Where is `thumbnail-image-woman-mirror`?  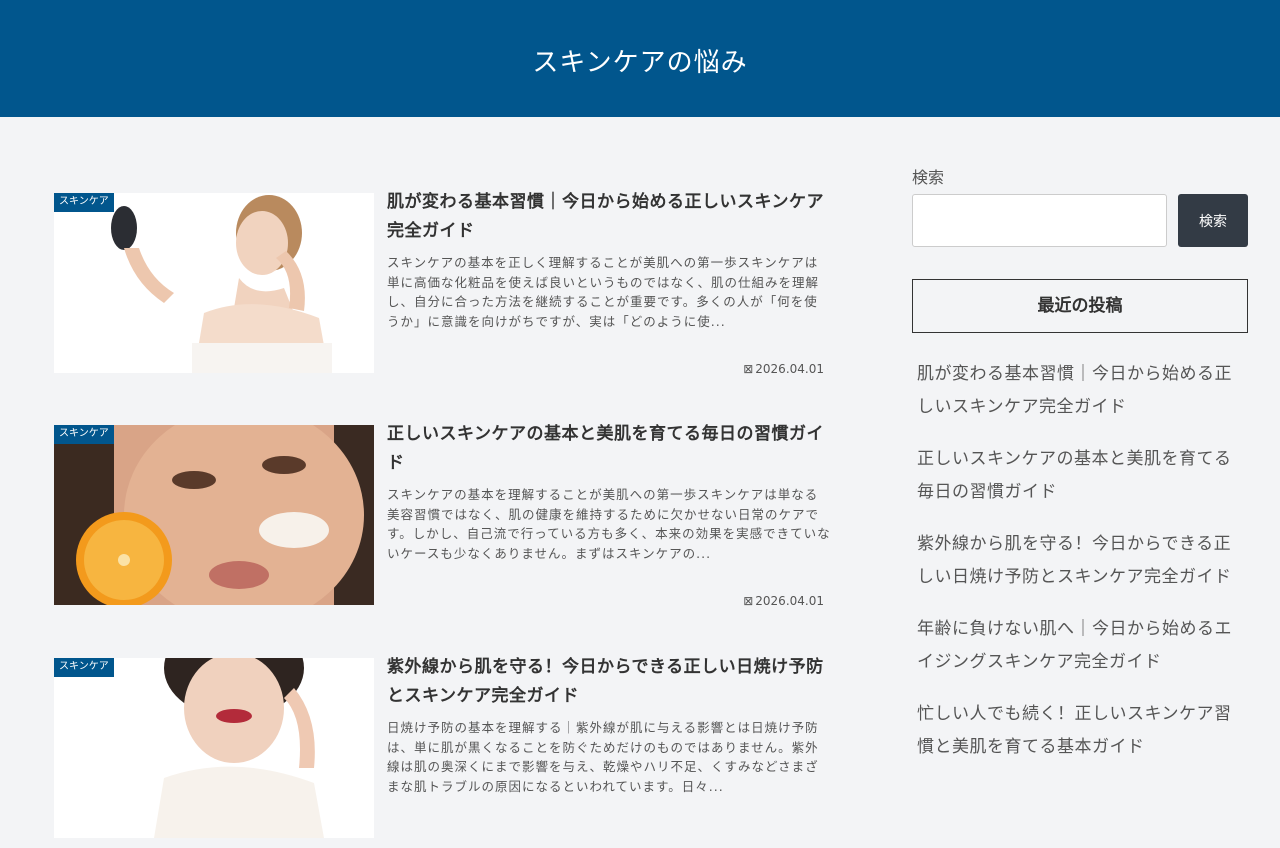 thumbnail-image-woman-mirror is located at coordinates (214, 283).